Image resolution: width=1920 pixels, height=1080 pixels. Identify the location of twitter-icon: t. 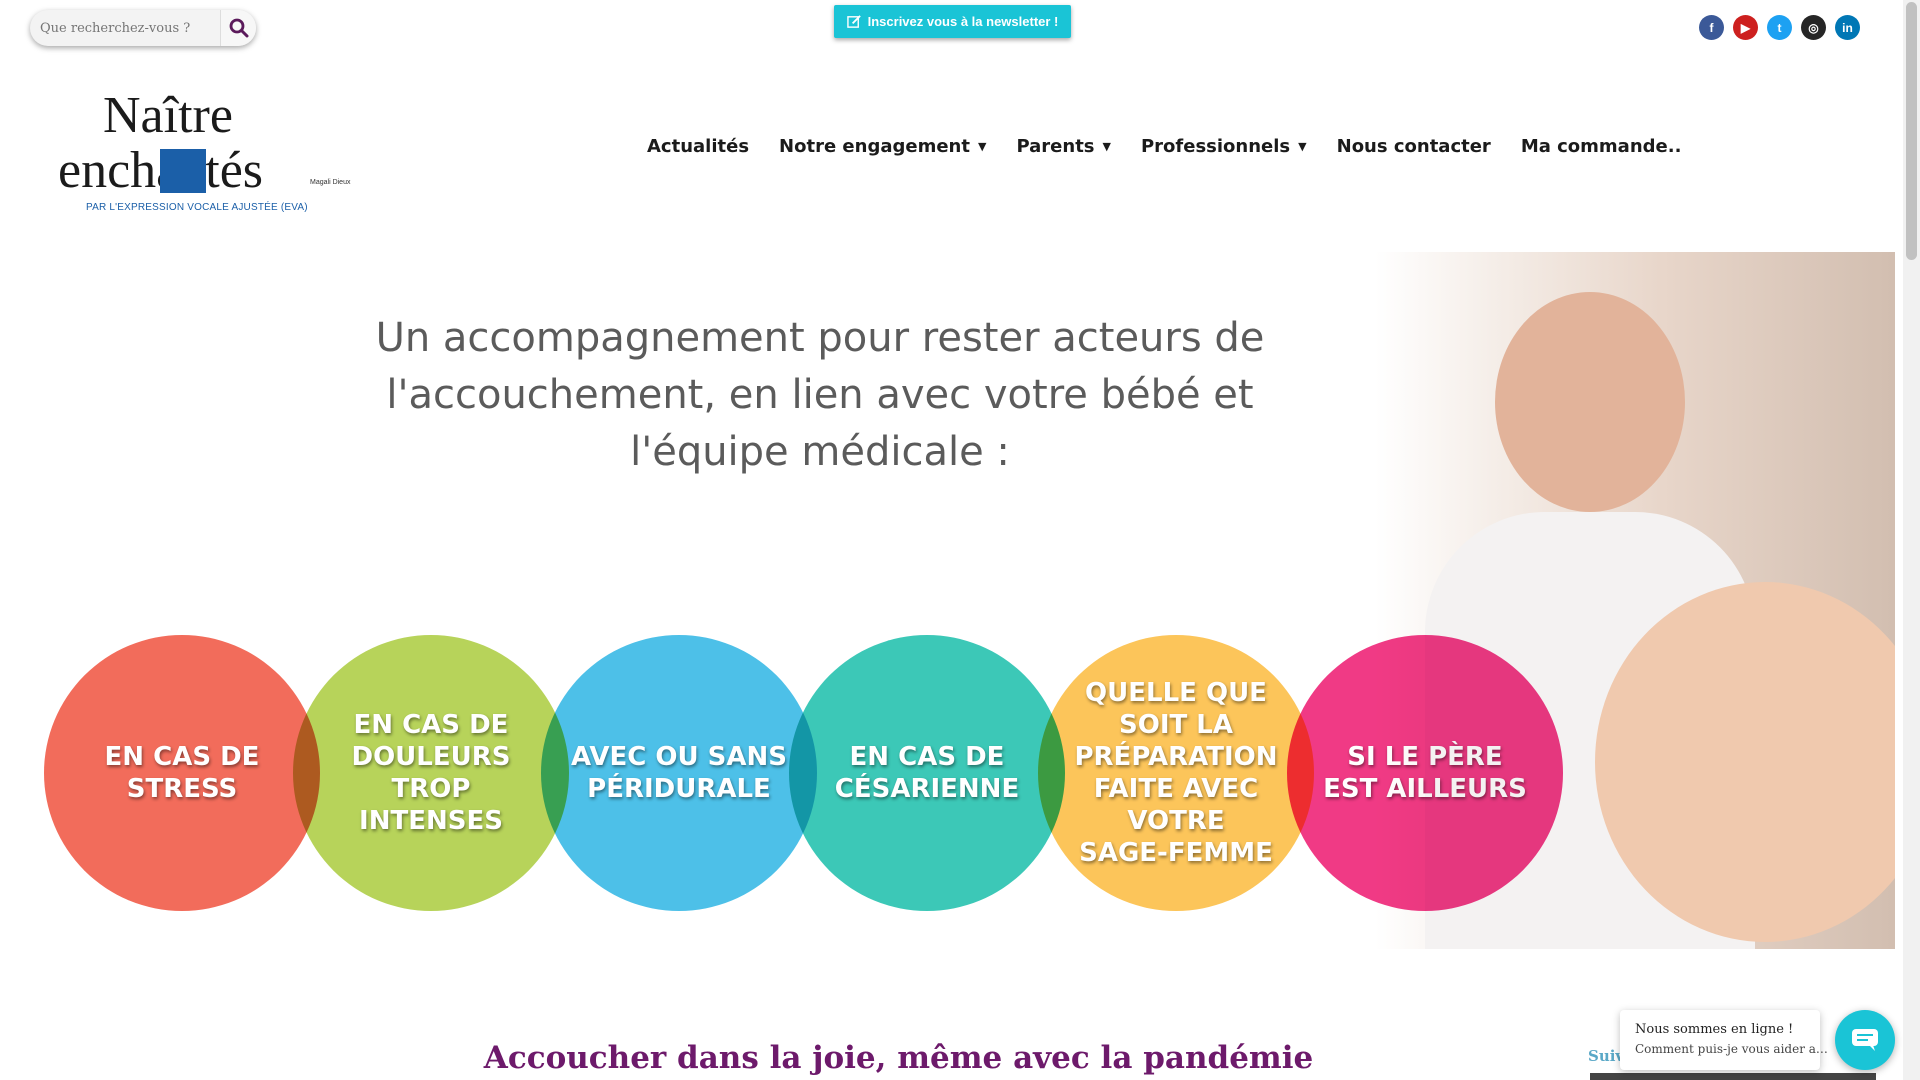
(1779, 27).